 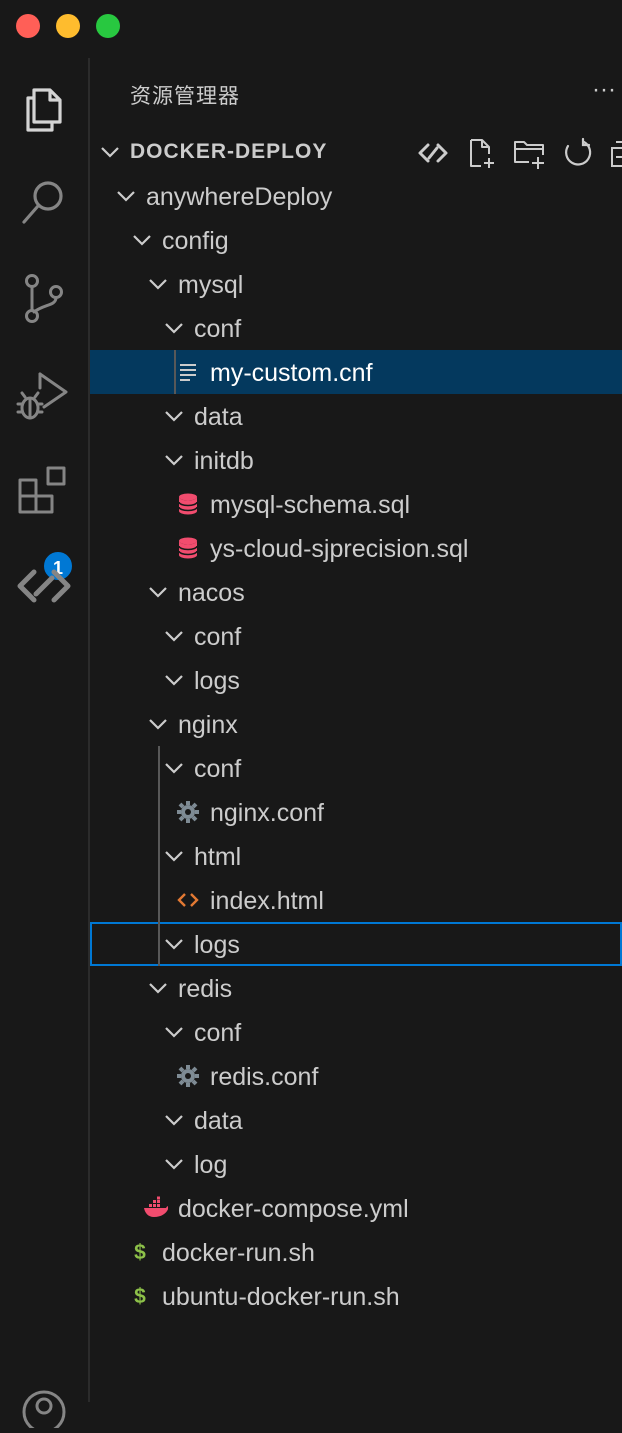 I want to click on tree-folder-row: log, so click(x=356, y=1164).